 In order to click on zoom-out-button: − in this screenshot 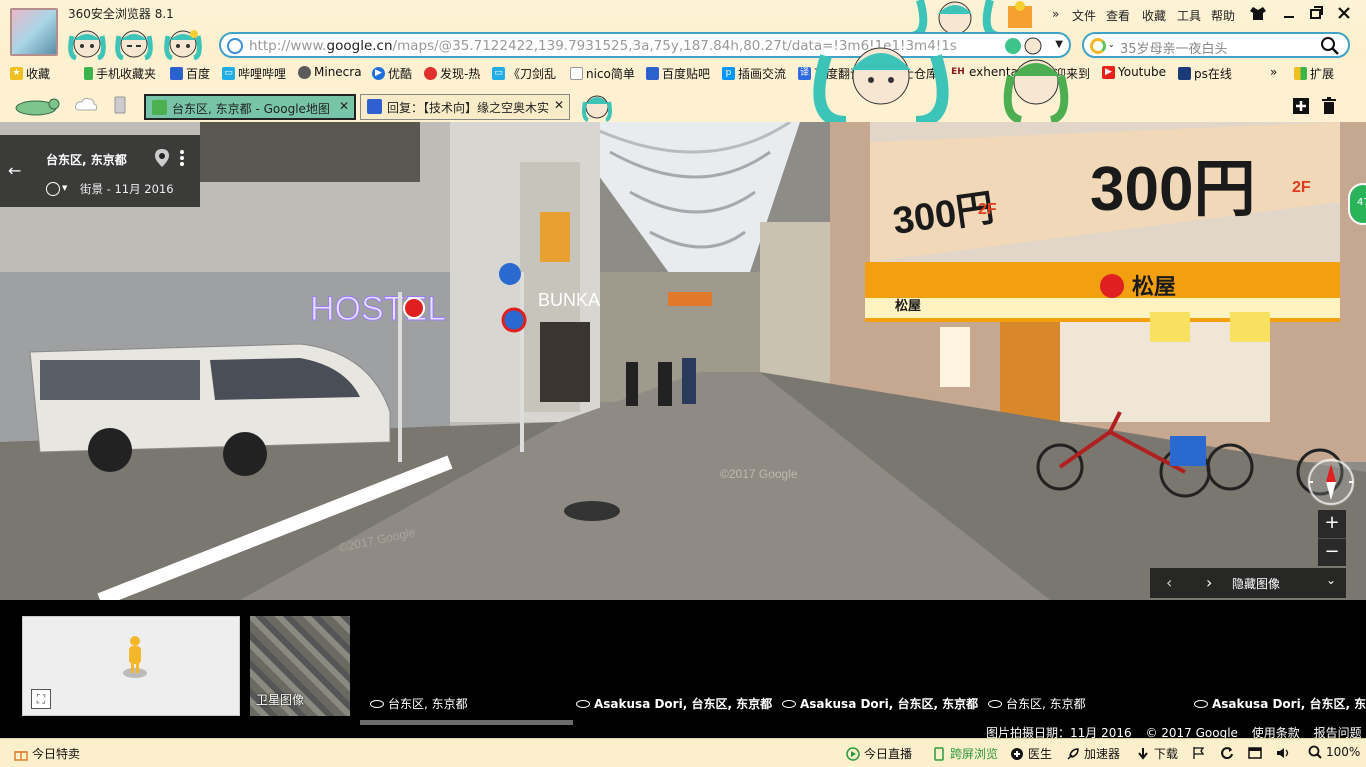, I will do `click(1332, 552)`.